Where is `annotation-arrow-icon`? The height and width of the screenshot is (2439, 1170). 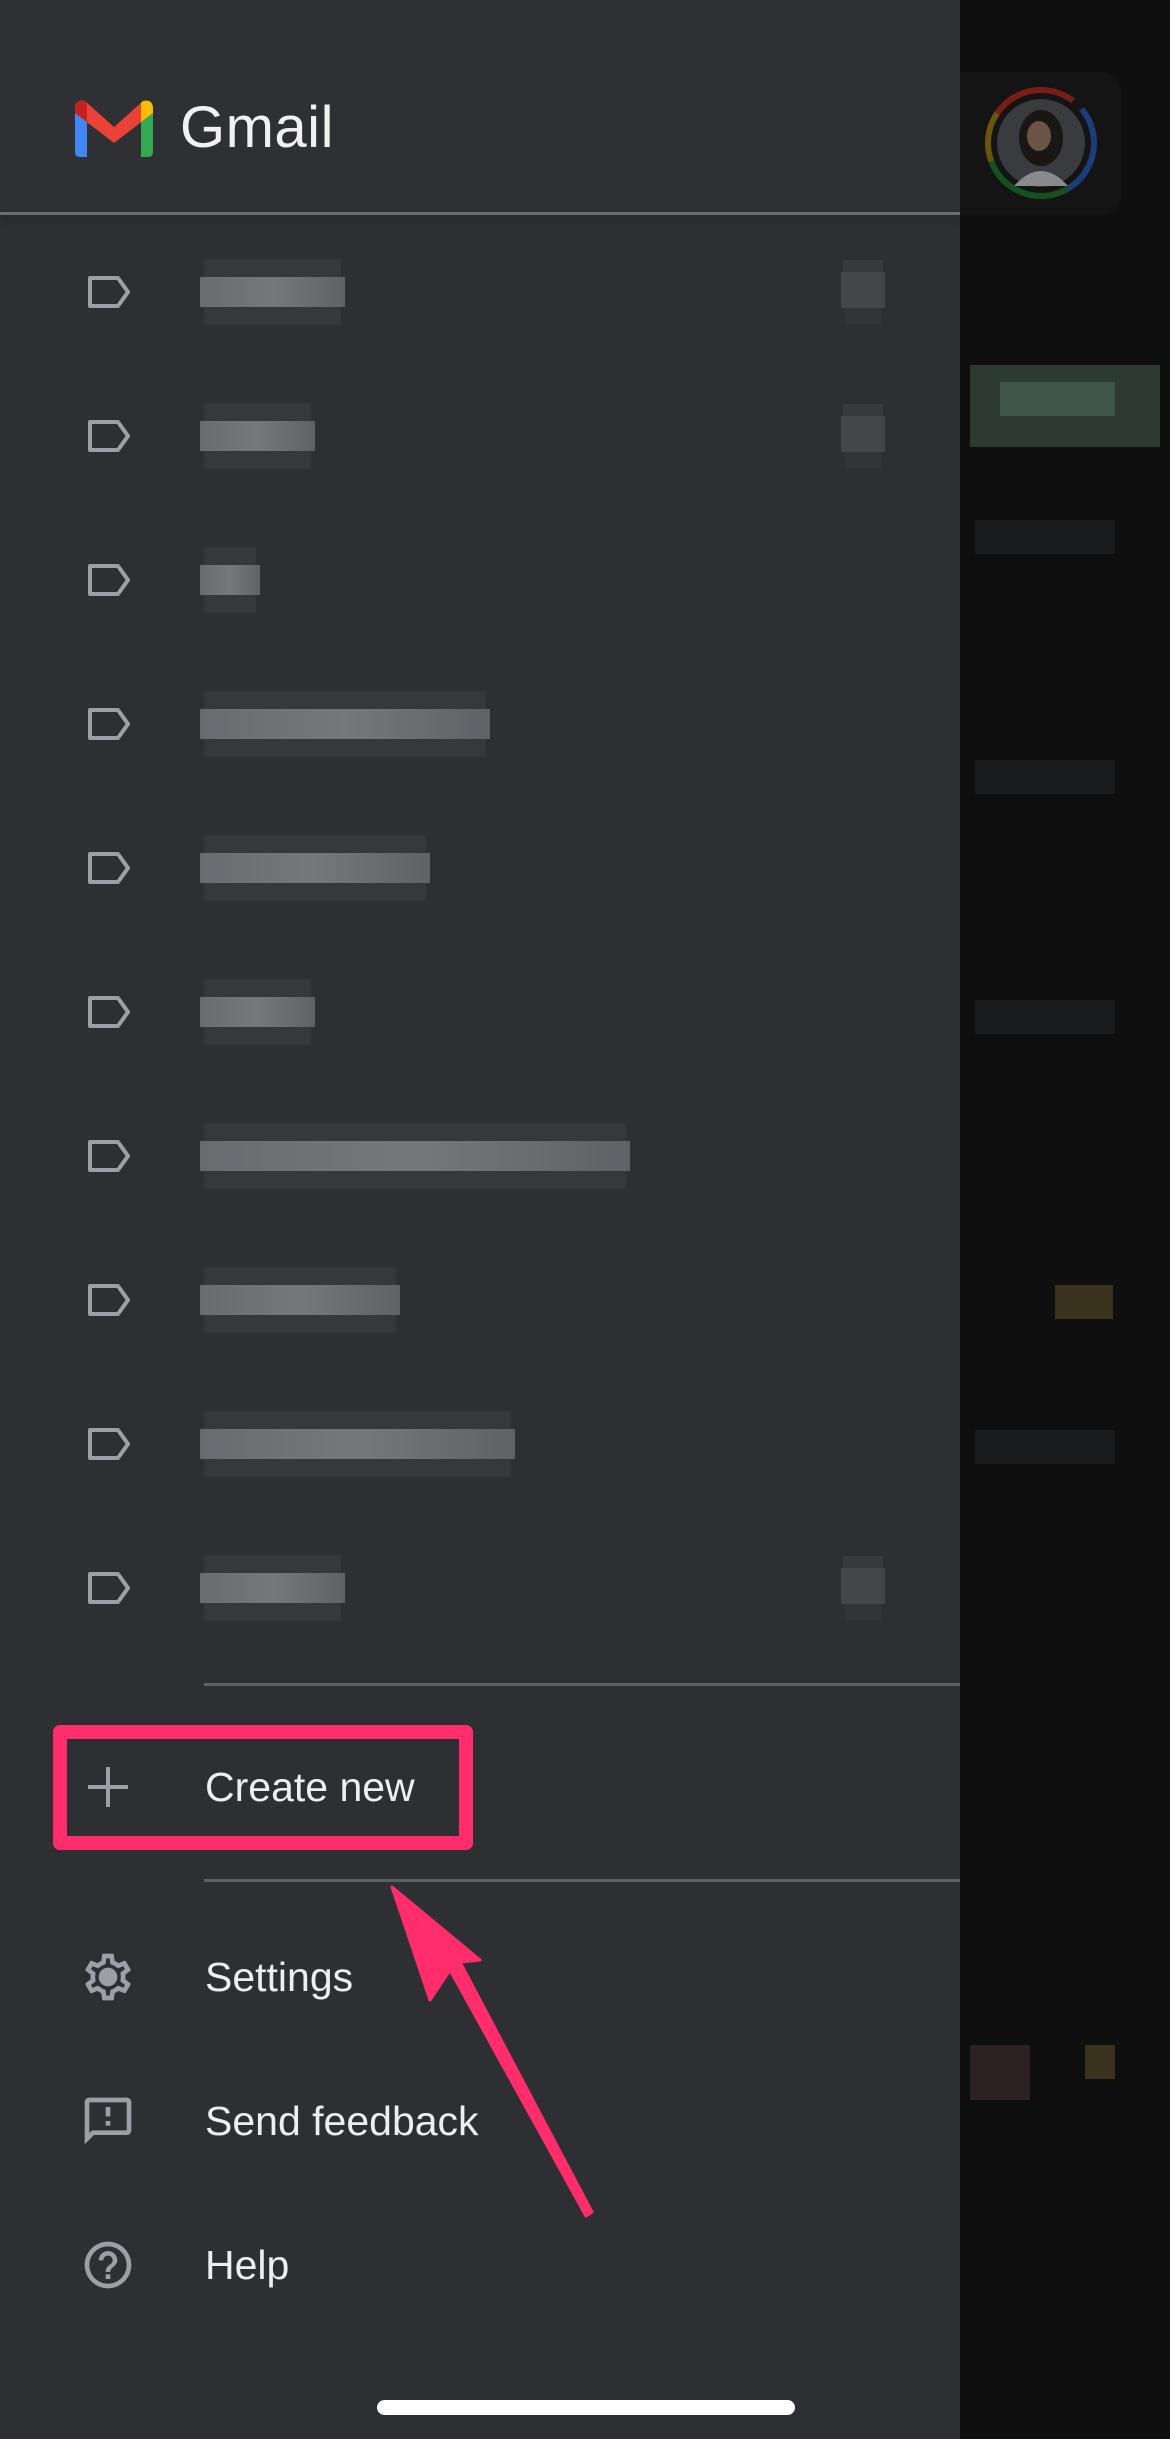
annotation-arrow-icon is located at coordinates (495, 2050).